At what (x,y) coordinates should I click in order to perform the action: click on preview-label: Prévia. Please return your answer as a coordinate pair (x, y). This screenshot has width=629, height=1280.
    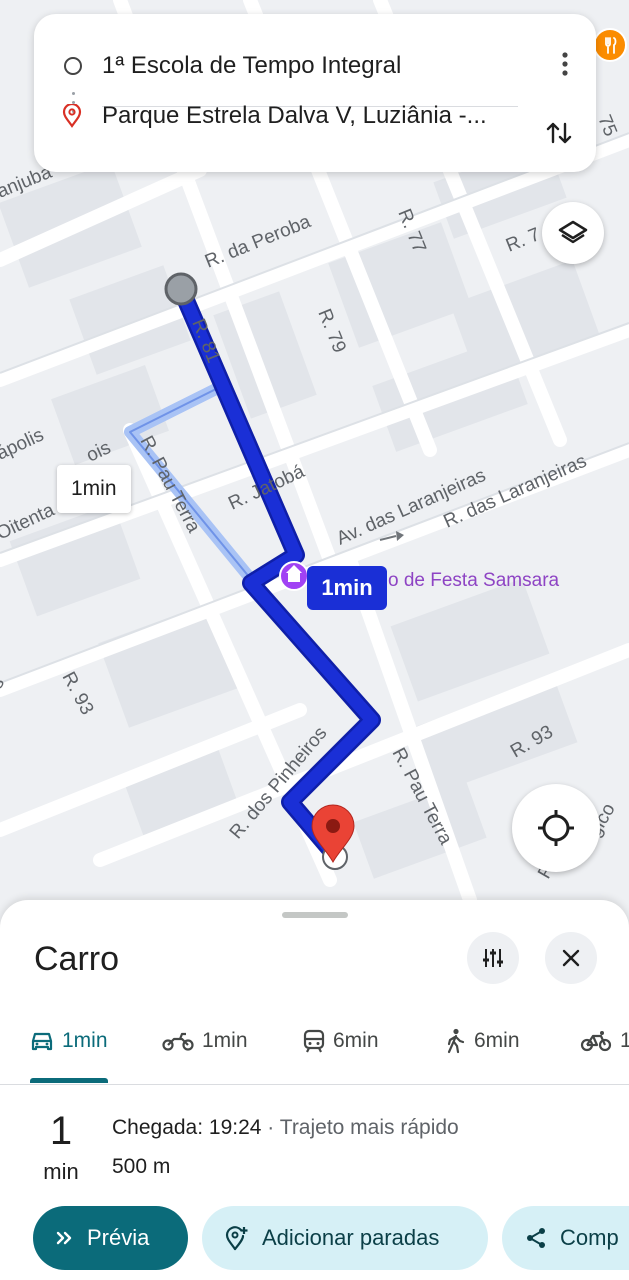
    Looking at the image, I should click on (118, 1237).